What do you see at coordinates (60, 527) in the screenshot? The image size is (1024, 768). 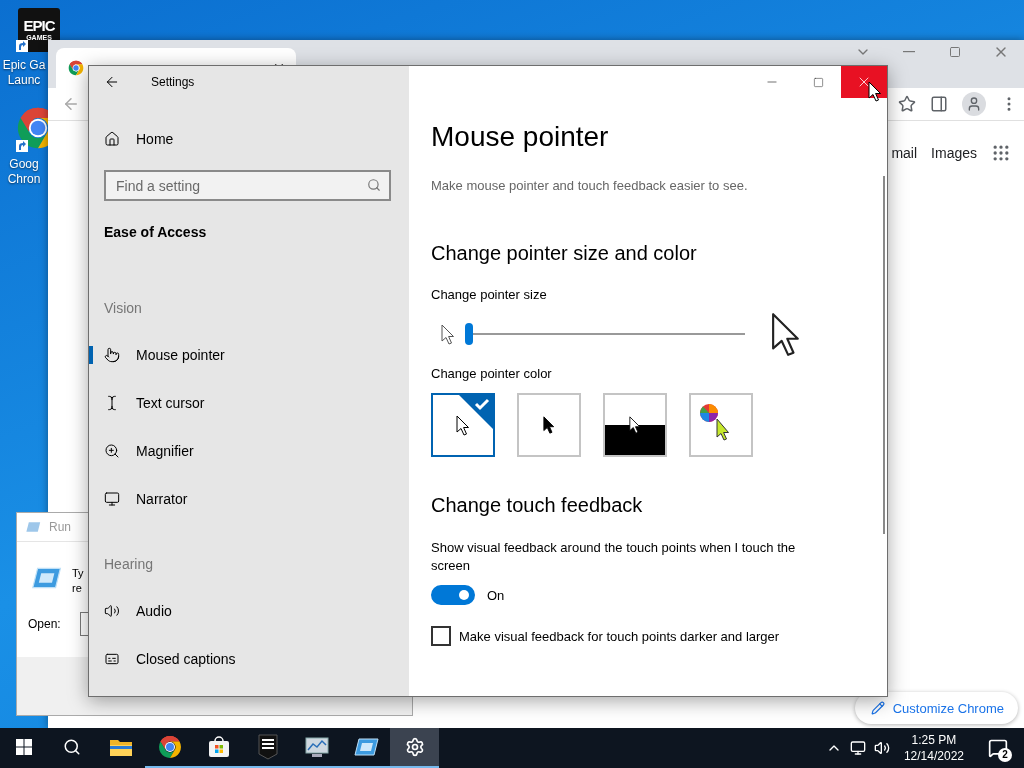 I see `dialog-title: Run` at bounding box center [60, 527].